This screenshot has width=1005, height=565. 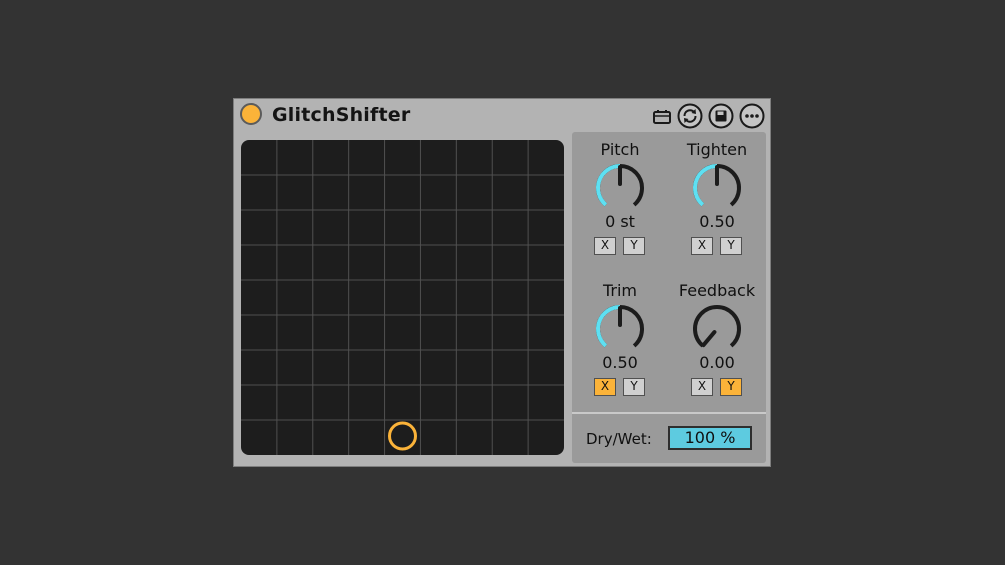 I want to click on panel-divider, so click(x=669, y=413).